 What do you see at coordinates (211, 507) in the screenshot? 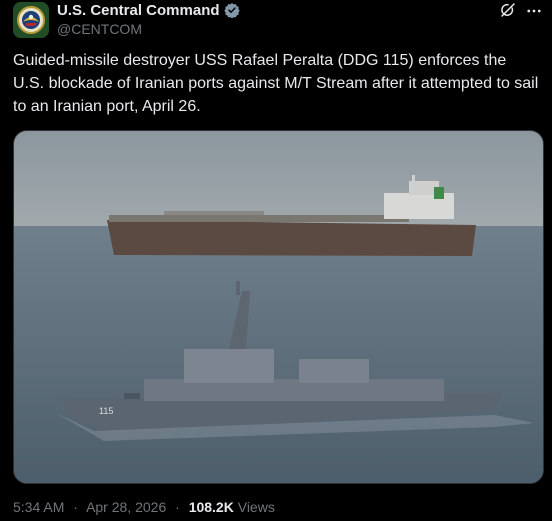
I see `views-count: 108.2K` at bounding box center [211, 507].